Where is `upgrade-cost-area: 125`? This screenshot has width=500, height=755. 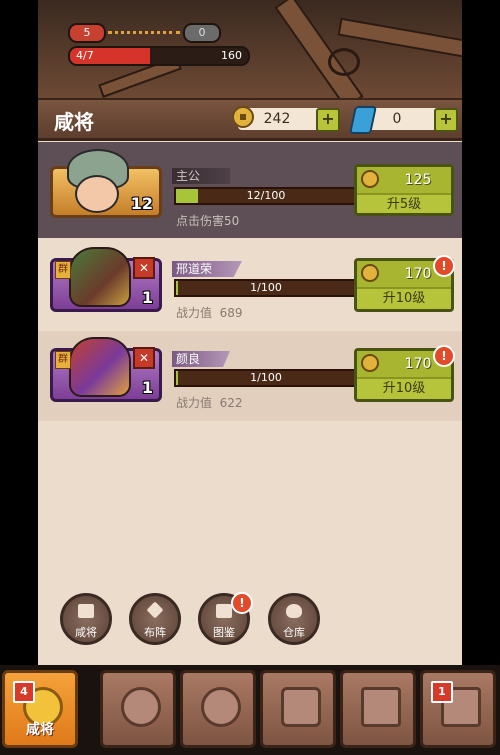 upgrade-cost-area: 125 is located at coordinates (404, 181).